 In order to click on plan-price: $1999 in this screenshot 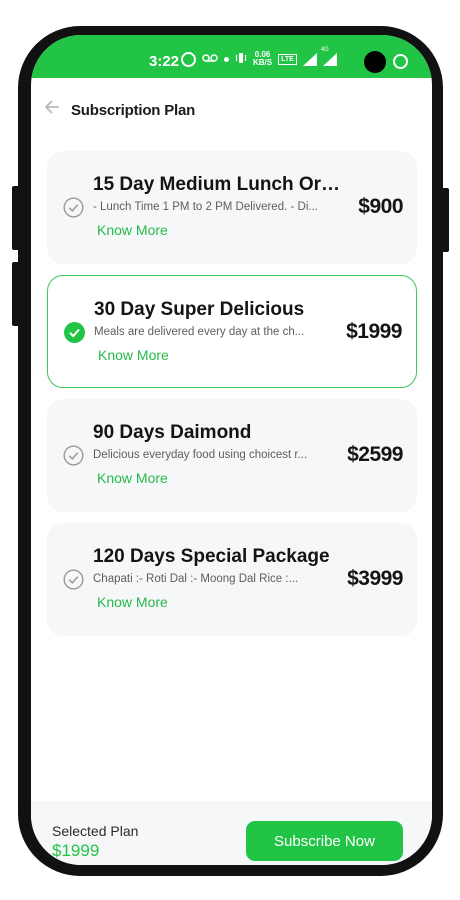, I will do `click(374, 331)`.